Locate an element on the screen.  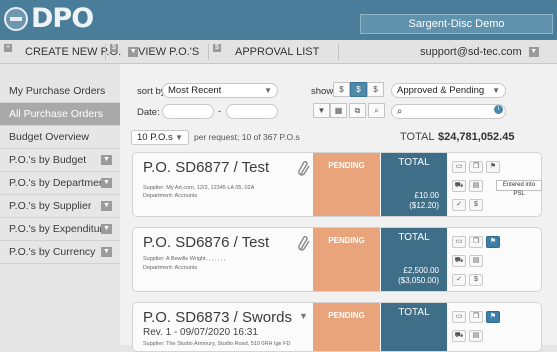
user-menu: support@sd-tec.com ▼ is located at coordinates (479, 52).